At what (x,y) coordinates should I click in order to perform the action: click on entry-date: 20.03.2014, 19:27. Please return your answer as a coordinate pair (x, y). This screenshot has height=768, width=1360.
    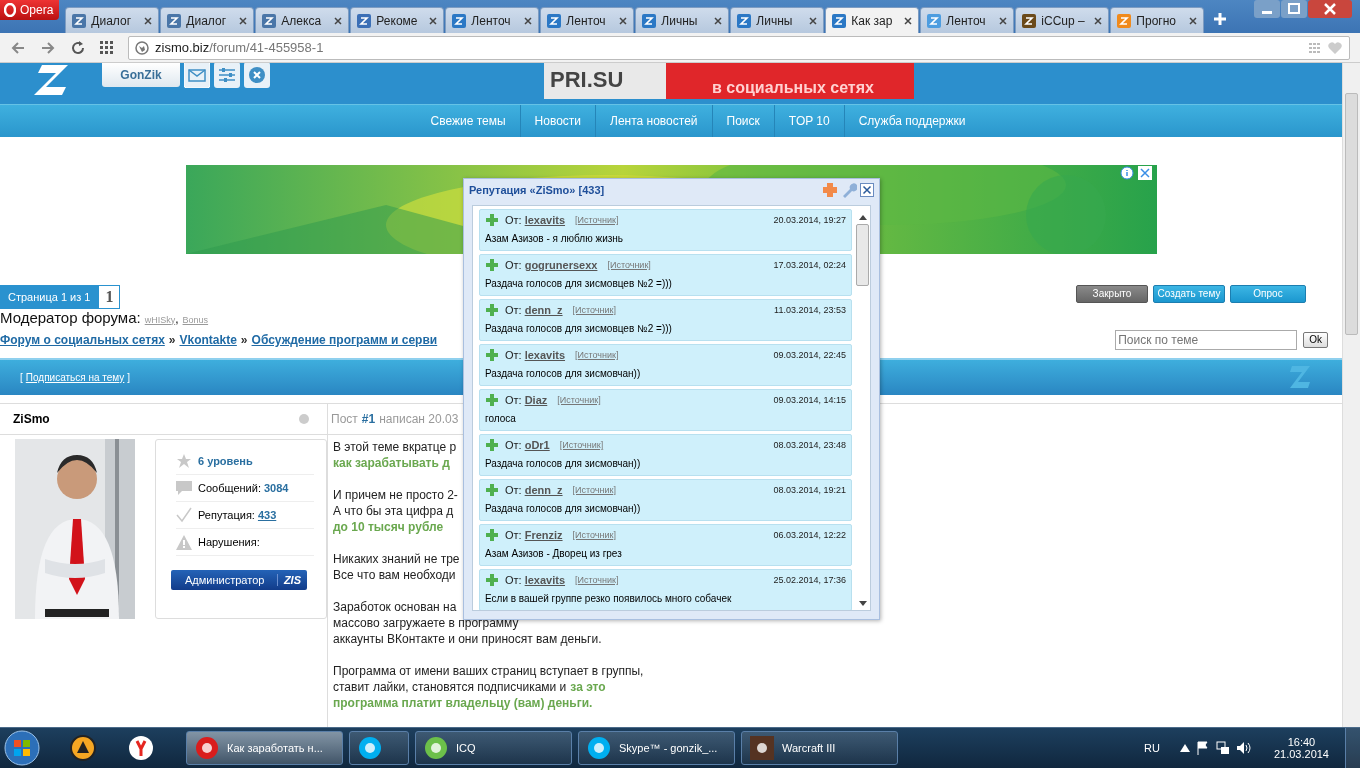
    Looking at the image, I should click on (809, 220).